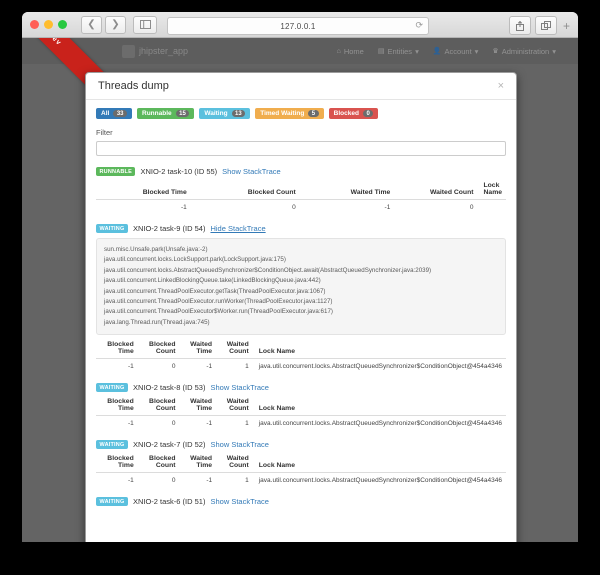  What do you see at coordinates (471, 207) in the screenshot?
I see `cell-waited-count: 0` at bounding box center [471, 207].